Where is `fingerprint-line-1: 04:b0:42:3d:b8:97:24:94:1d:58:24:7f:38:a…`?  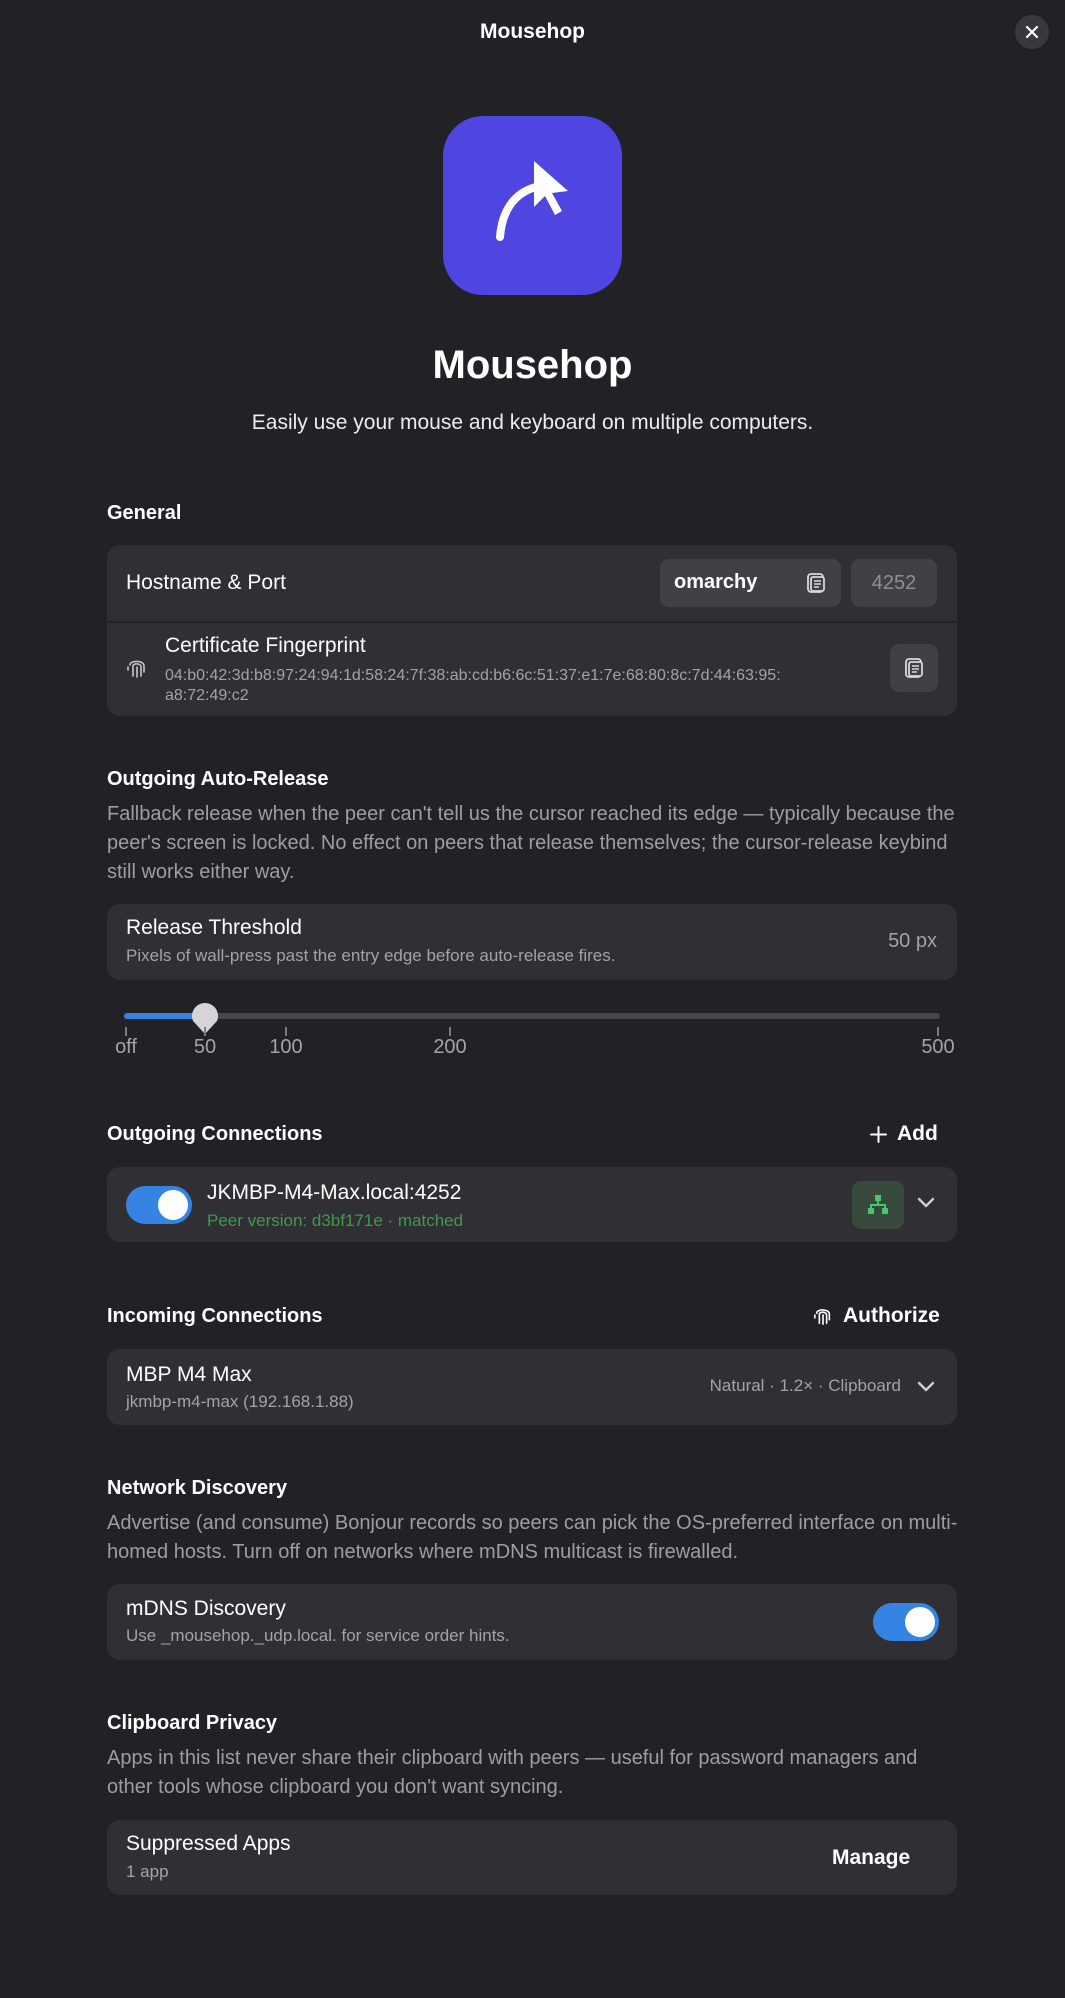
fingerprint-line-1: 04:b0:42:3d:b8:97:24:94:1d:58:24:7f:38:a… is located at coordinates (473, 675).